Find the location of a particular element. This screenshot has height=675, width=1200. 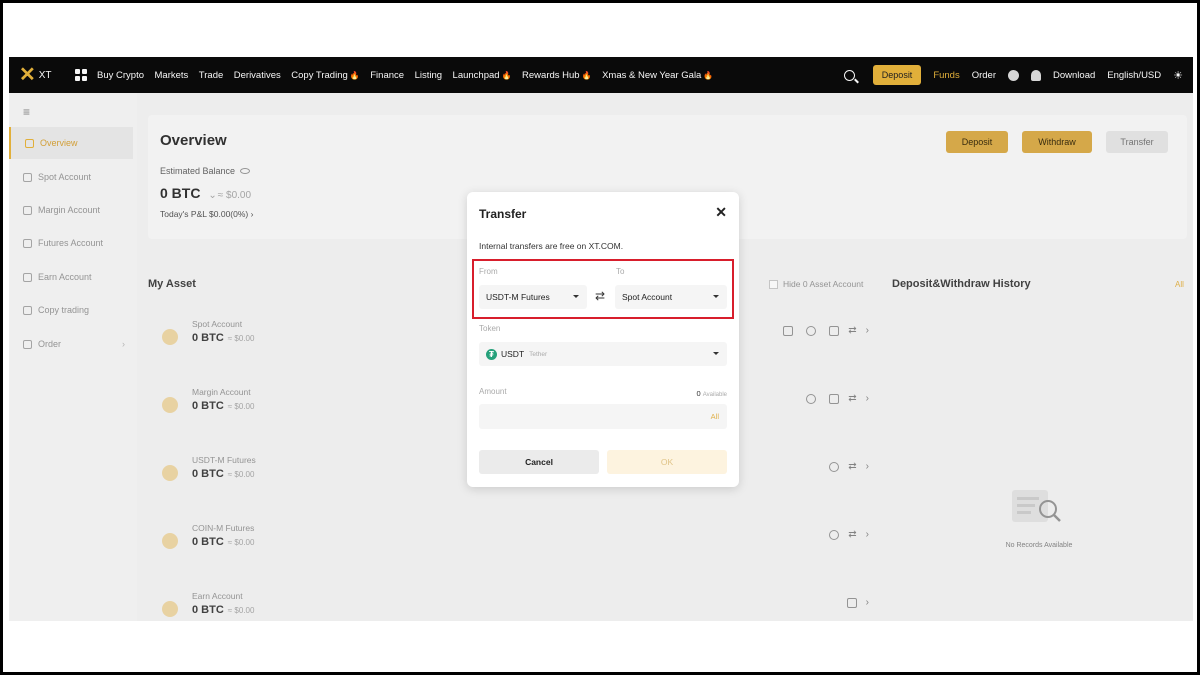

transfer-note: Internal transfers are free on XT.COM. is located at coordinates (551, 246).